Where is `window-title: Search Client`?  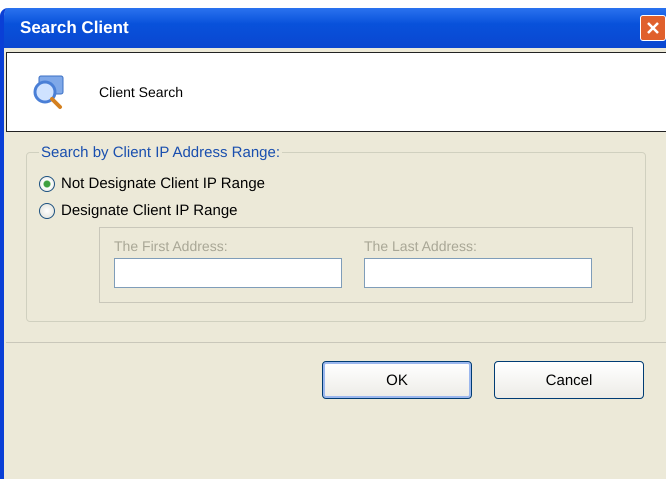 window-title: Search Client is located at coordinates (74, 28).